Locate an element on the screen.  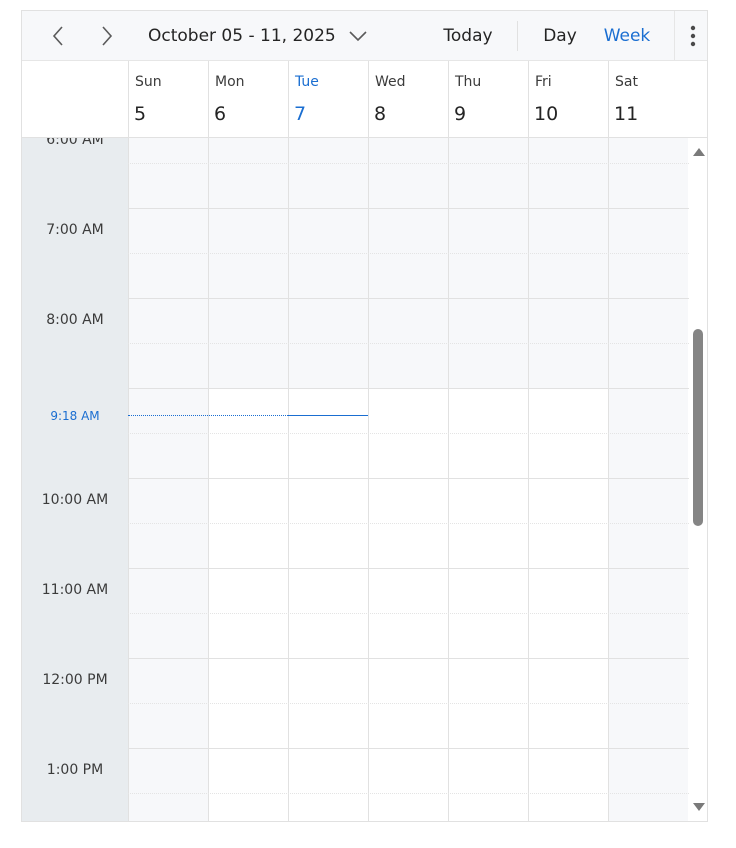
day-number: 5 is located at coordinates (140, 114).